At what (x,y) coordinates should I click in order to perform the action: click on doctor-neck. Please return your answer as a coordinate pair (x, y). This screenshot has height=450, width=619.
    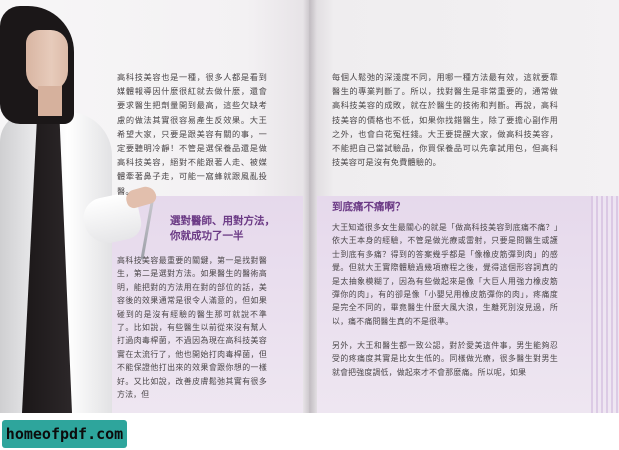
    Looking at the image, I should click on (50, 101).